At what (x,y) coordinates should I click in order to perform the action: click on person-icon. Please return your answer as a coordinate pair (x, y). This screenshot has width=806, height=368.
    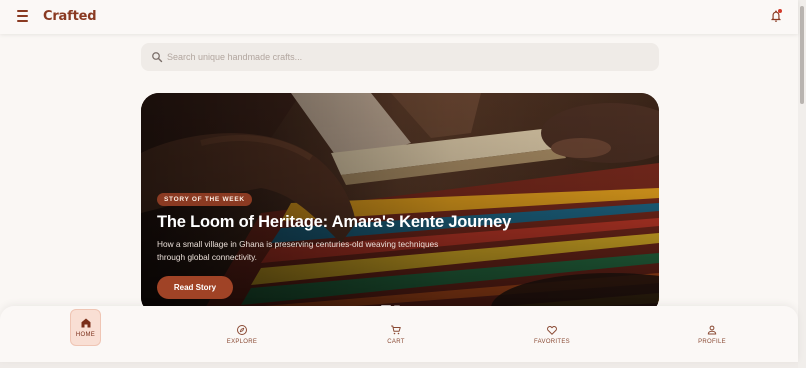
    Looking at the image, I should click on (712, 329).